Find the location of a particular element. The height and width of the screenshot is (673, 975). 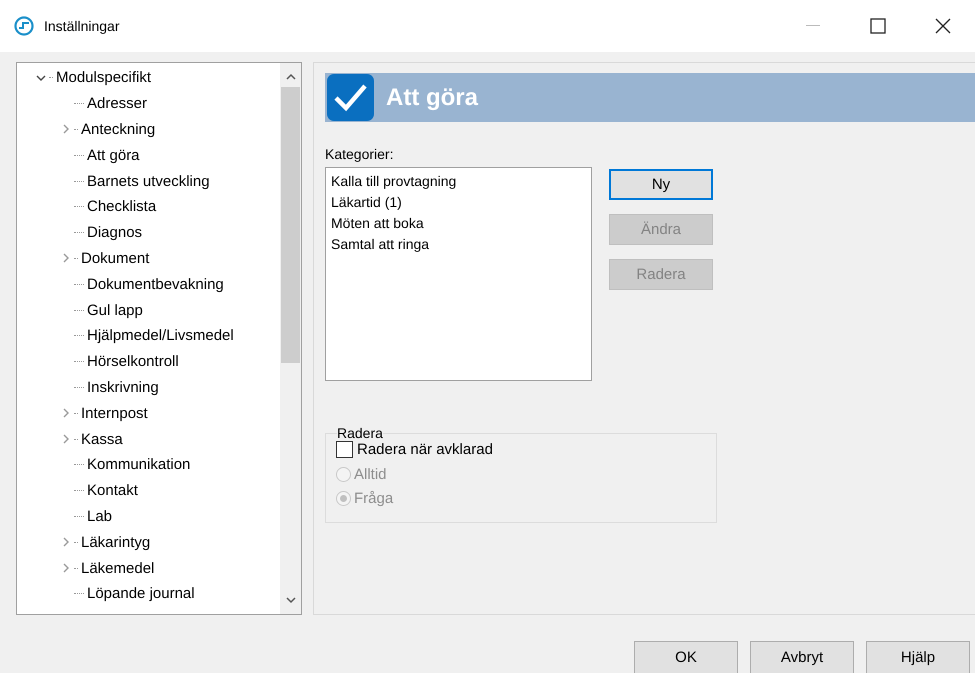

tree-item: Anteckning is located at coordinates (118, 129).